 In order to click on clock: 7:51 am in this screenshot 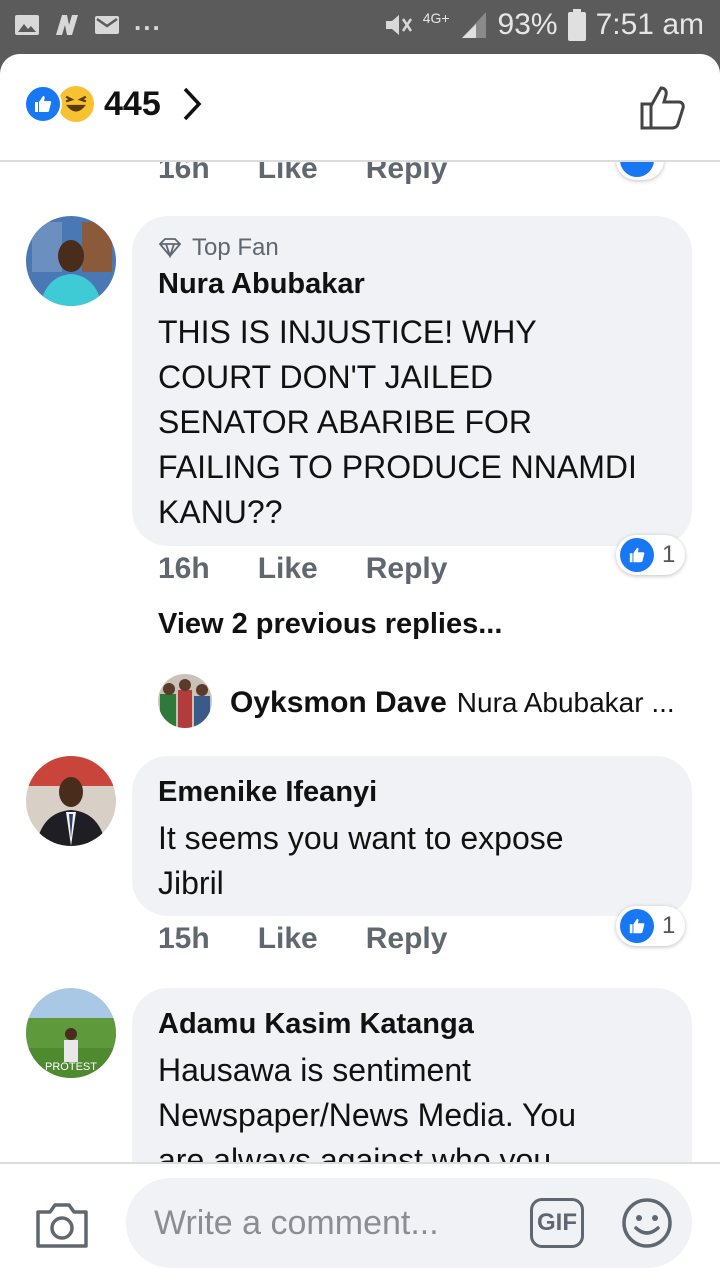, I will do `click(649, 24)`.